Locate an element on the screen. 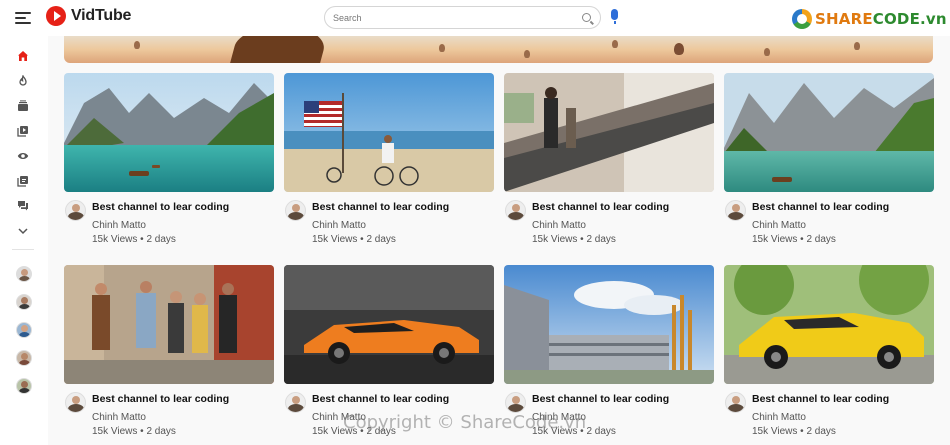 This screenshot has width=950, height=445. hamburger-menu-icon is located at coordinates (23, 18).